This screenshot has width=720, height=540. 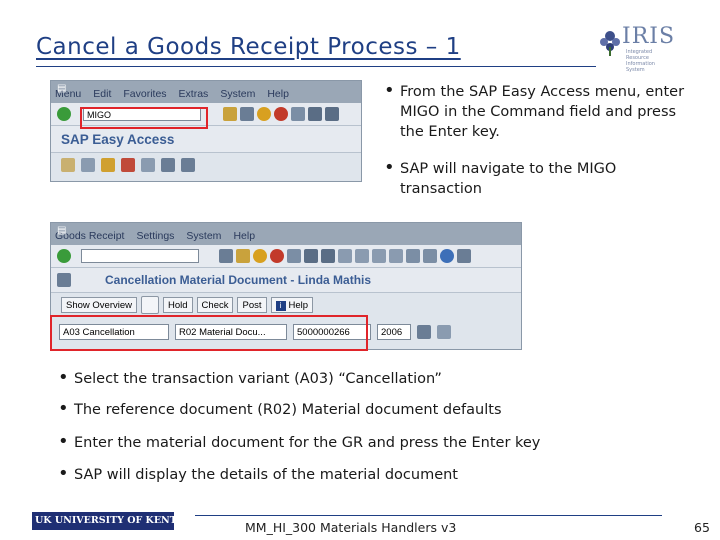 What do you see at coordinates (194, 94) in the screenshot?
I see `menu-item-extras: Extras` at bounding box center [194, 94].